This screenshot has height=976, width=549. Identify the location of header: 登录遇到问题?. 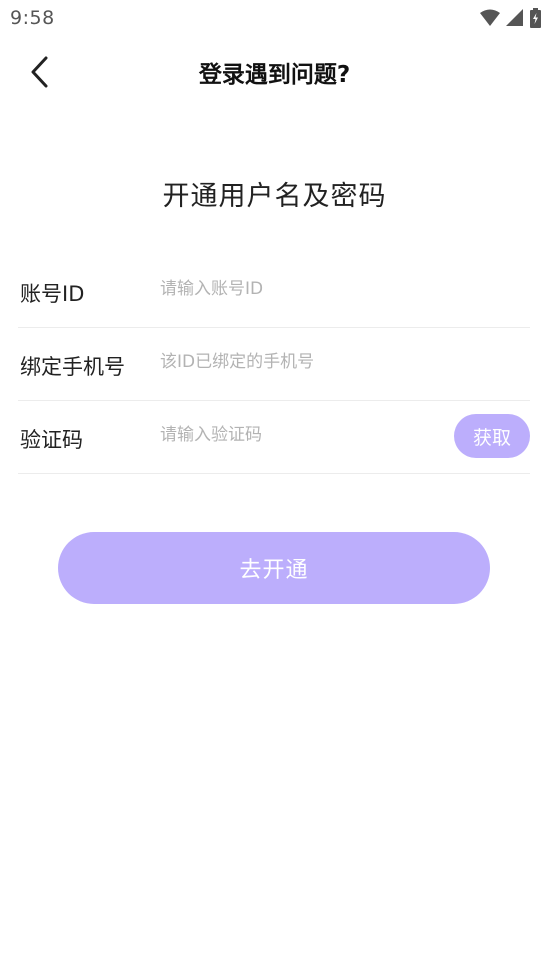
(274, 74).